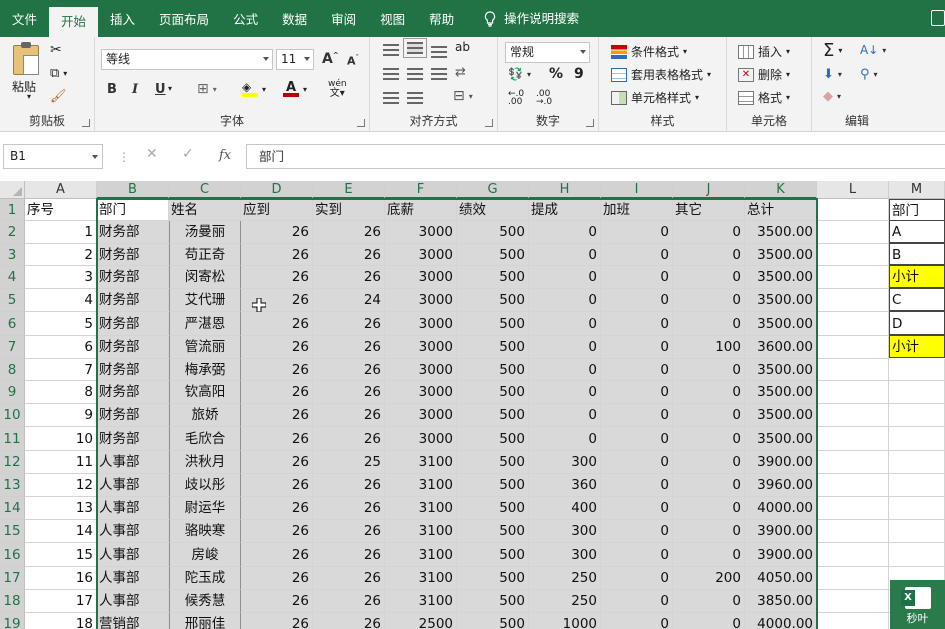  What do you see at coordinates (12, 210) in the screenshot?
I see `row-header: 1` at bounding box center [12, 210].